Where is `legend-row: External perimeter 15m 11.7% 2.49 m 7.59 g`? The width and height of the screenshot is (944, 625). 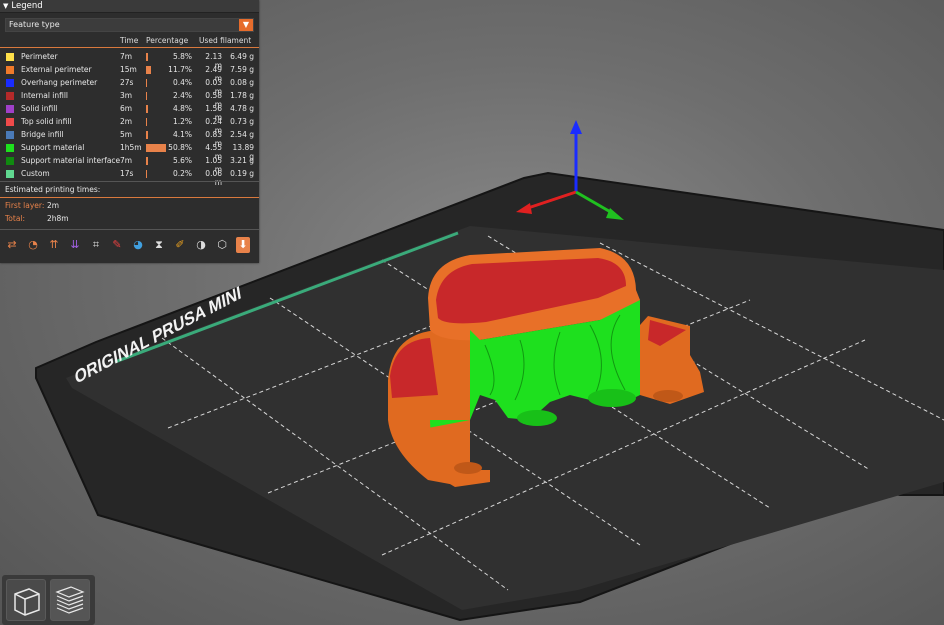
legend-row: External perimeter 15m 11.7% 2.49 m 7.59 g is located at coordinates (129, 73).